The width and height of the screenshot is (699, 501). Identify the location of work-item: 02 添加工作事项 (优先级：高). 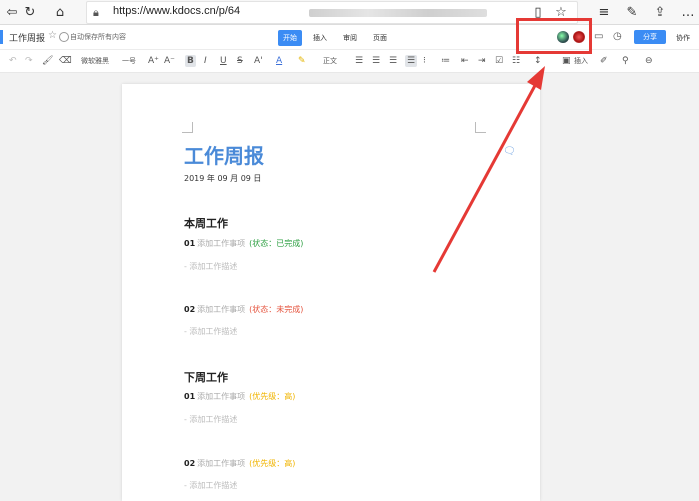
(239, 463).